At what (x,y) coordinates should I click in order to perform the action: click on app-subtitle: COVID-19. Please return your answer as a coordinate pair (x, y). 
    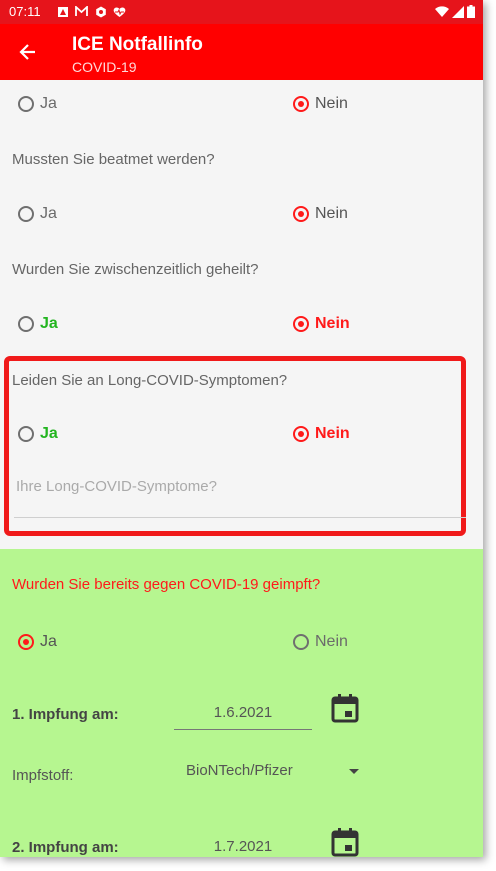
    Looking at the image, I should click on (104, 67).